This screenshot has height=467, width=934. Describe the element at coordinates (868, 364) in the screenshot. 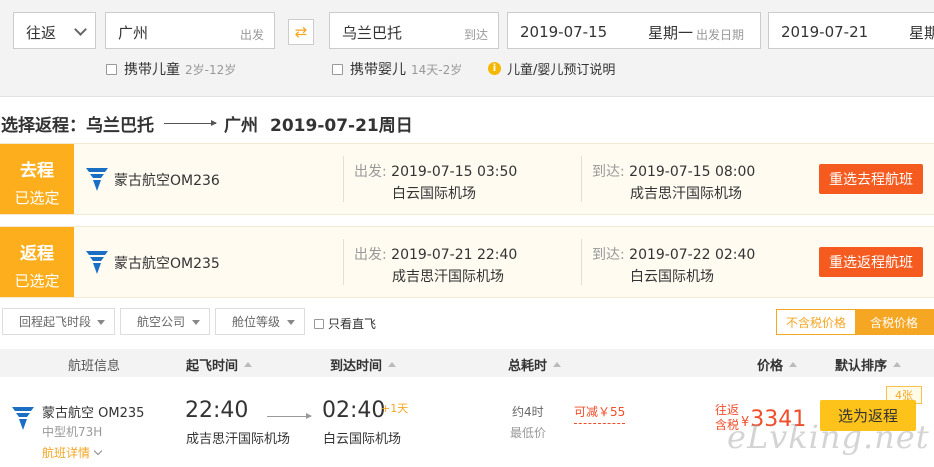

I see `header-default-sort: 默认排序` at that location.